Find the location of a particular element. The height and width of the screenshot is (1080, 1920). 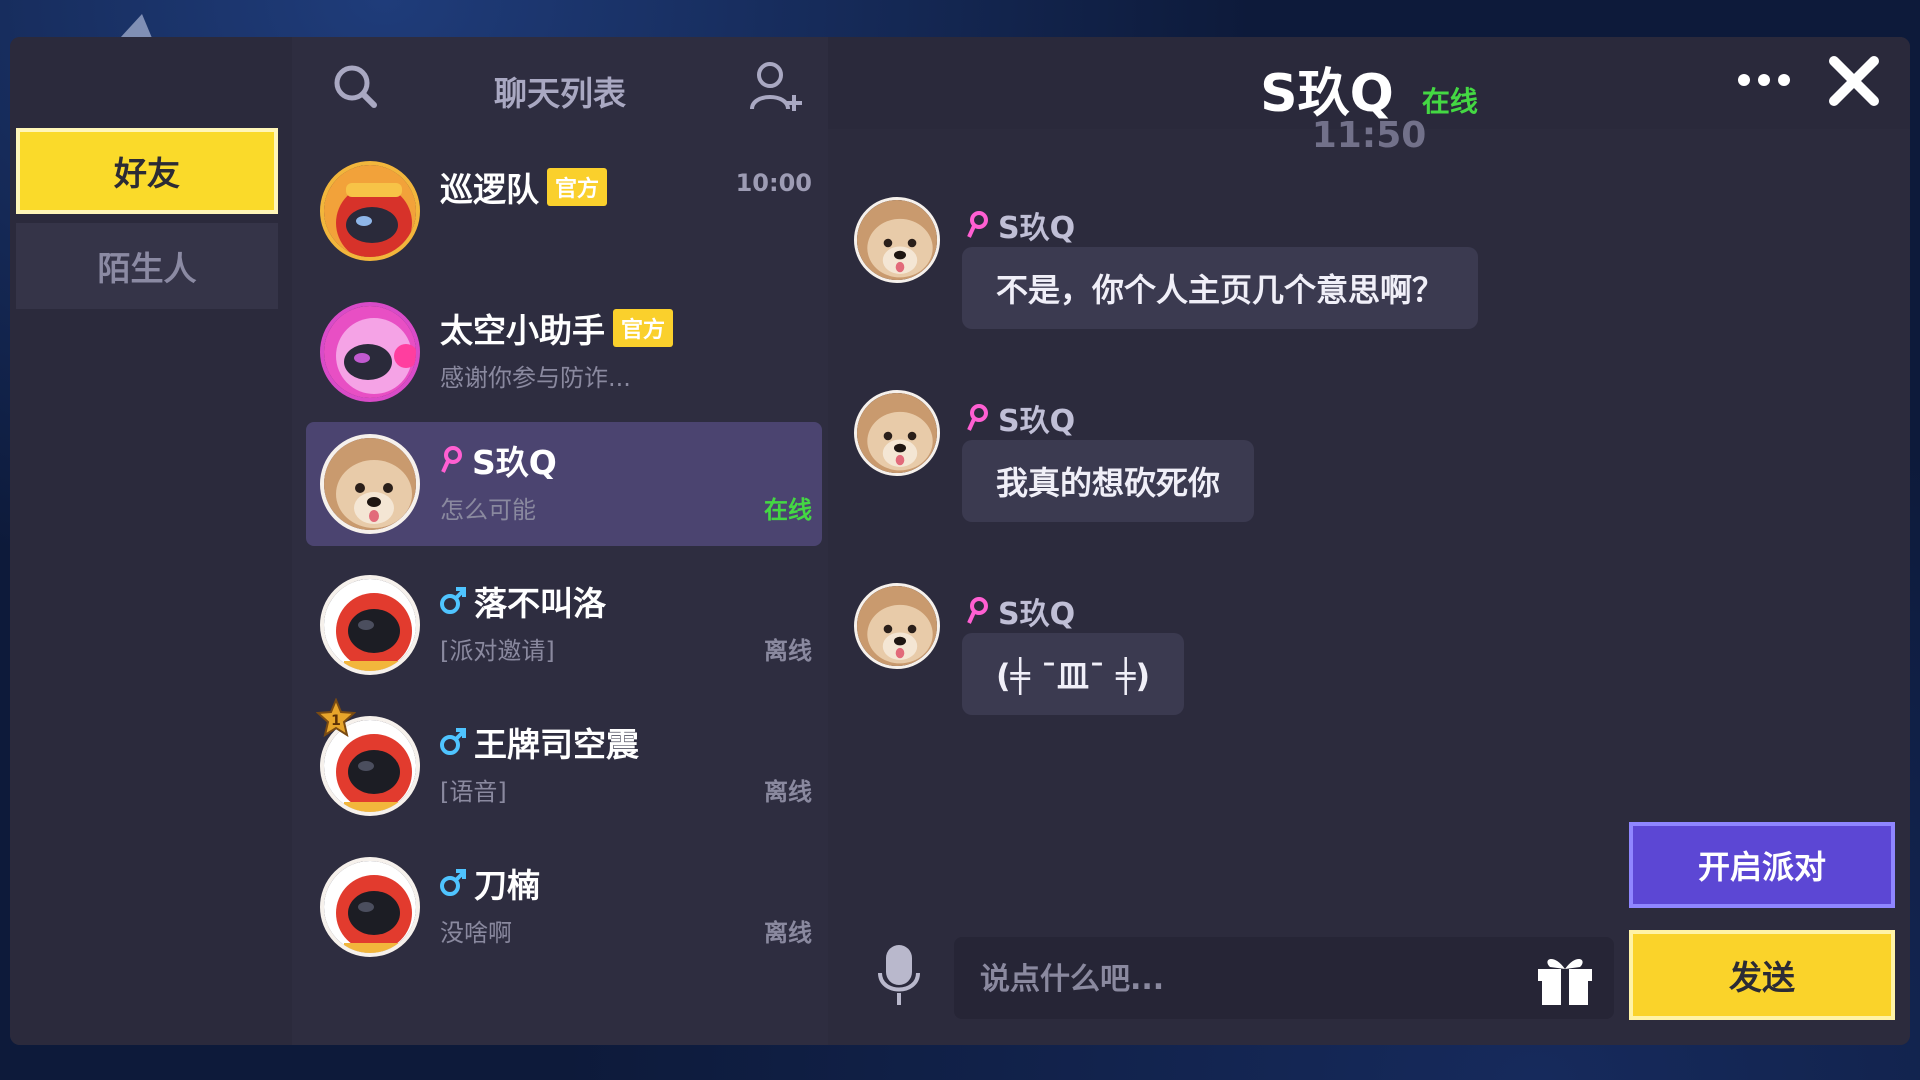

rank-badge-icon: 1 is located at coordinates (336, 718).